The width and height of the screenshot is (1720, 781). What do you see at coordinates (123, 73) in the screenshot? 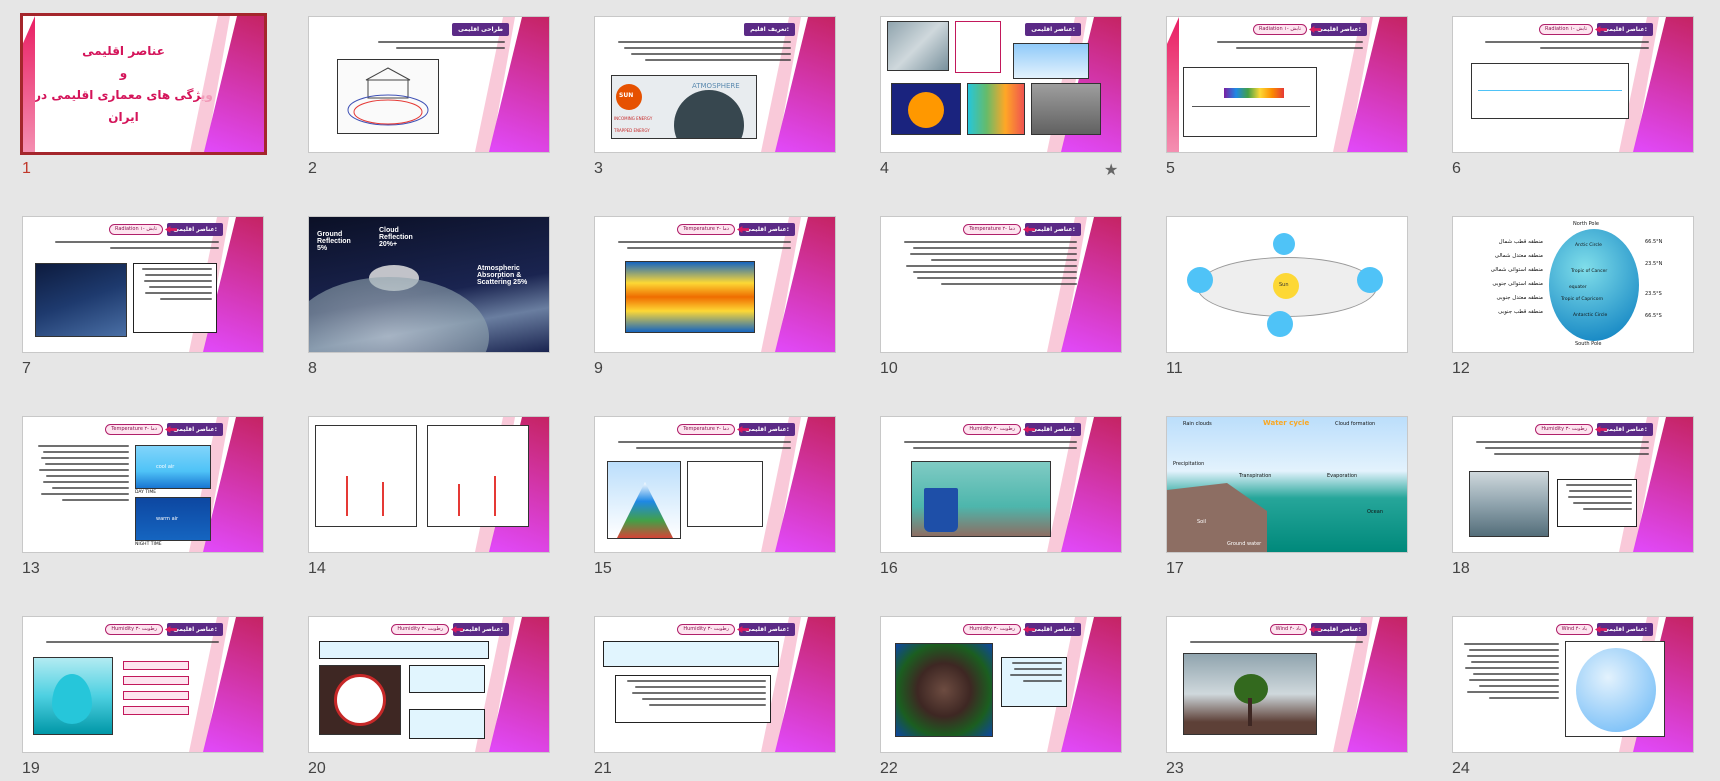
I see `slide-title-line: و` at bounding box center [123, 73].